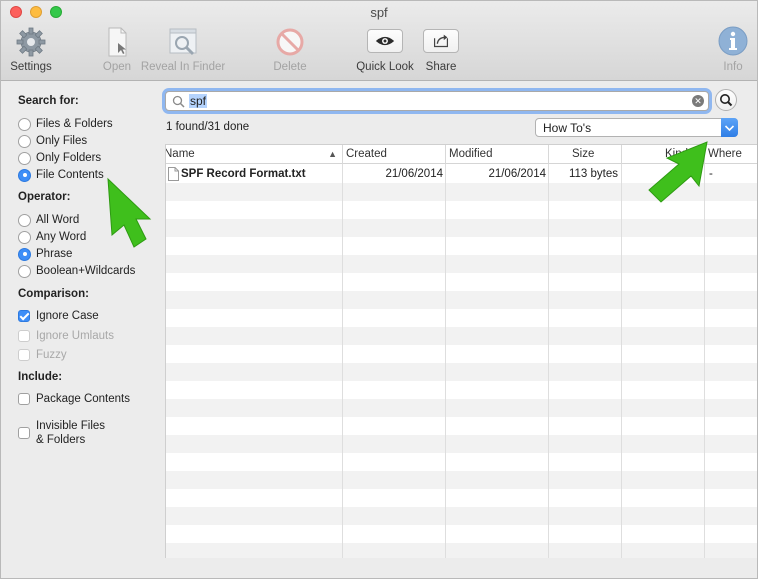 The height and width of the screenshot is (579, 758). What do you see at coordinates (44, 197) in the screenshot?
I see `operator-heading: Operator:` at bounding box center [44, 197].